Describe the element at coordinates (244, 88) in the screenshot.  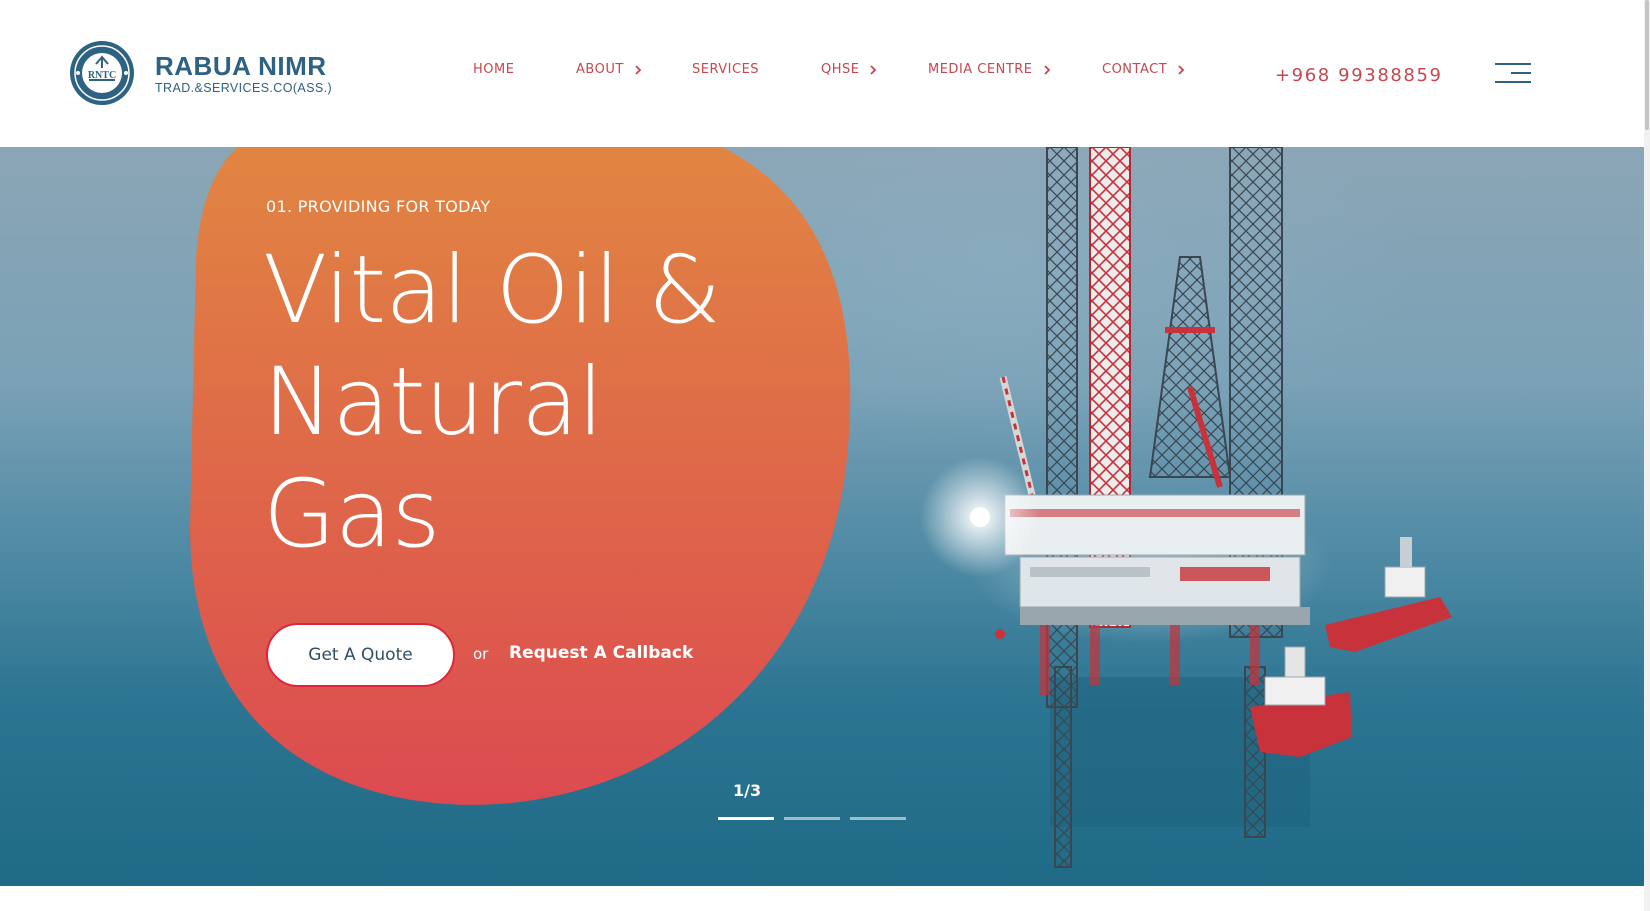
I see `brand-subtitle: TRAD.&SERVICES.CO(ASS.)` at that location.